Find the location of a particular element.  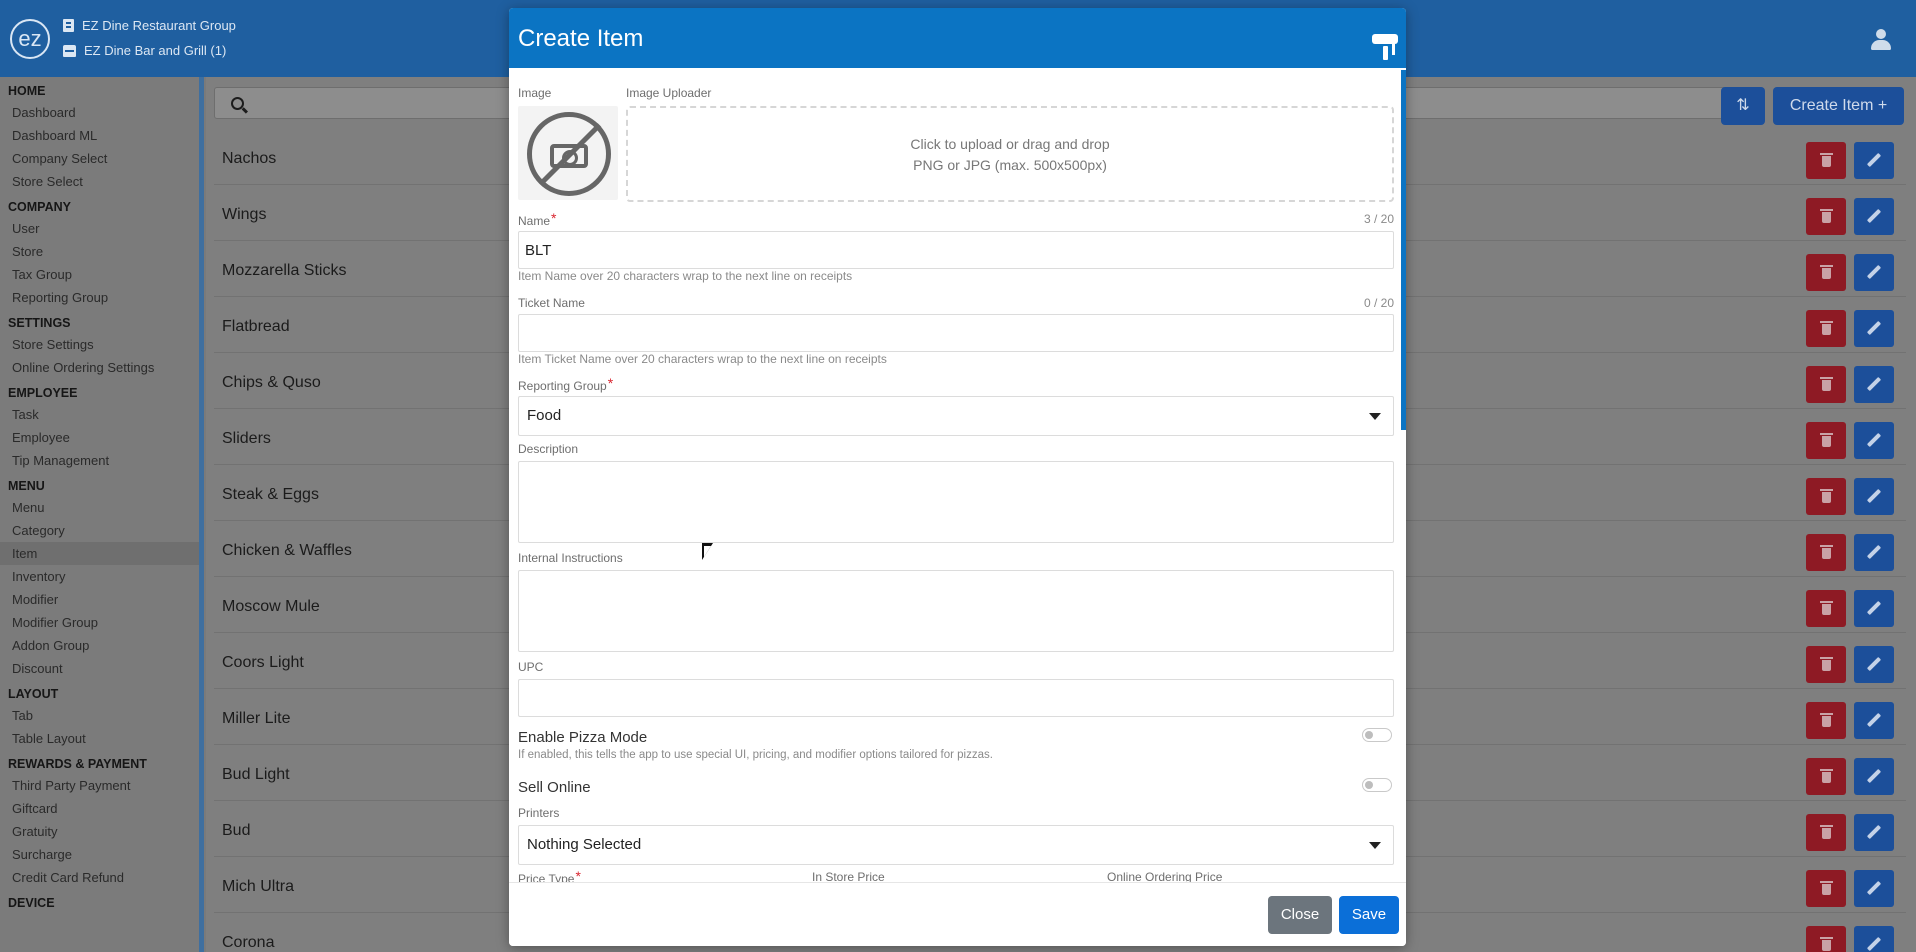

sidebar-item-company-select: Company Select is located at coordinates (100, 158).